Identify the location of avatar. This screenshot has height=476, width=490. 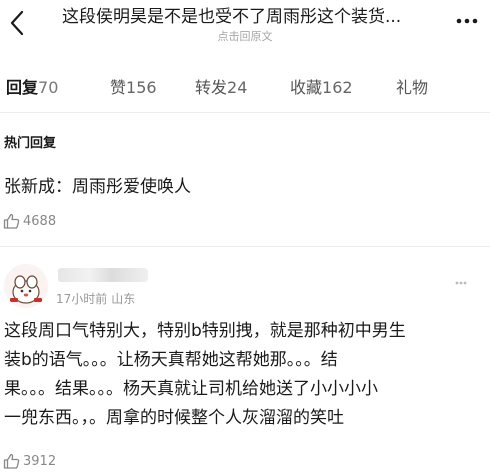
(26, 286).